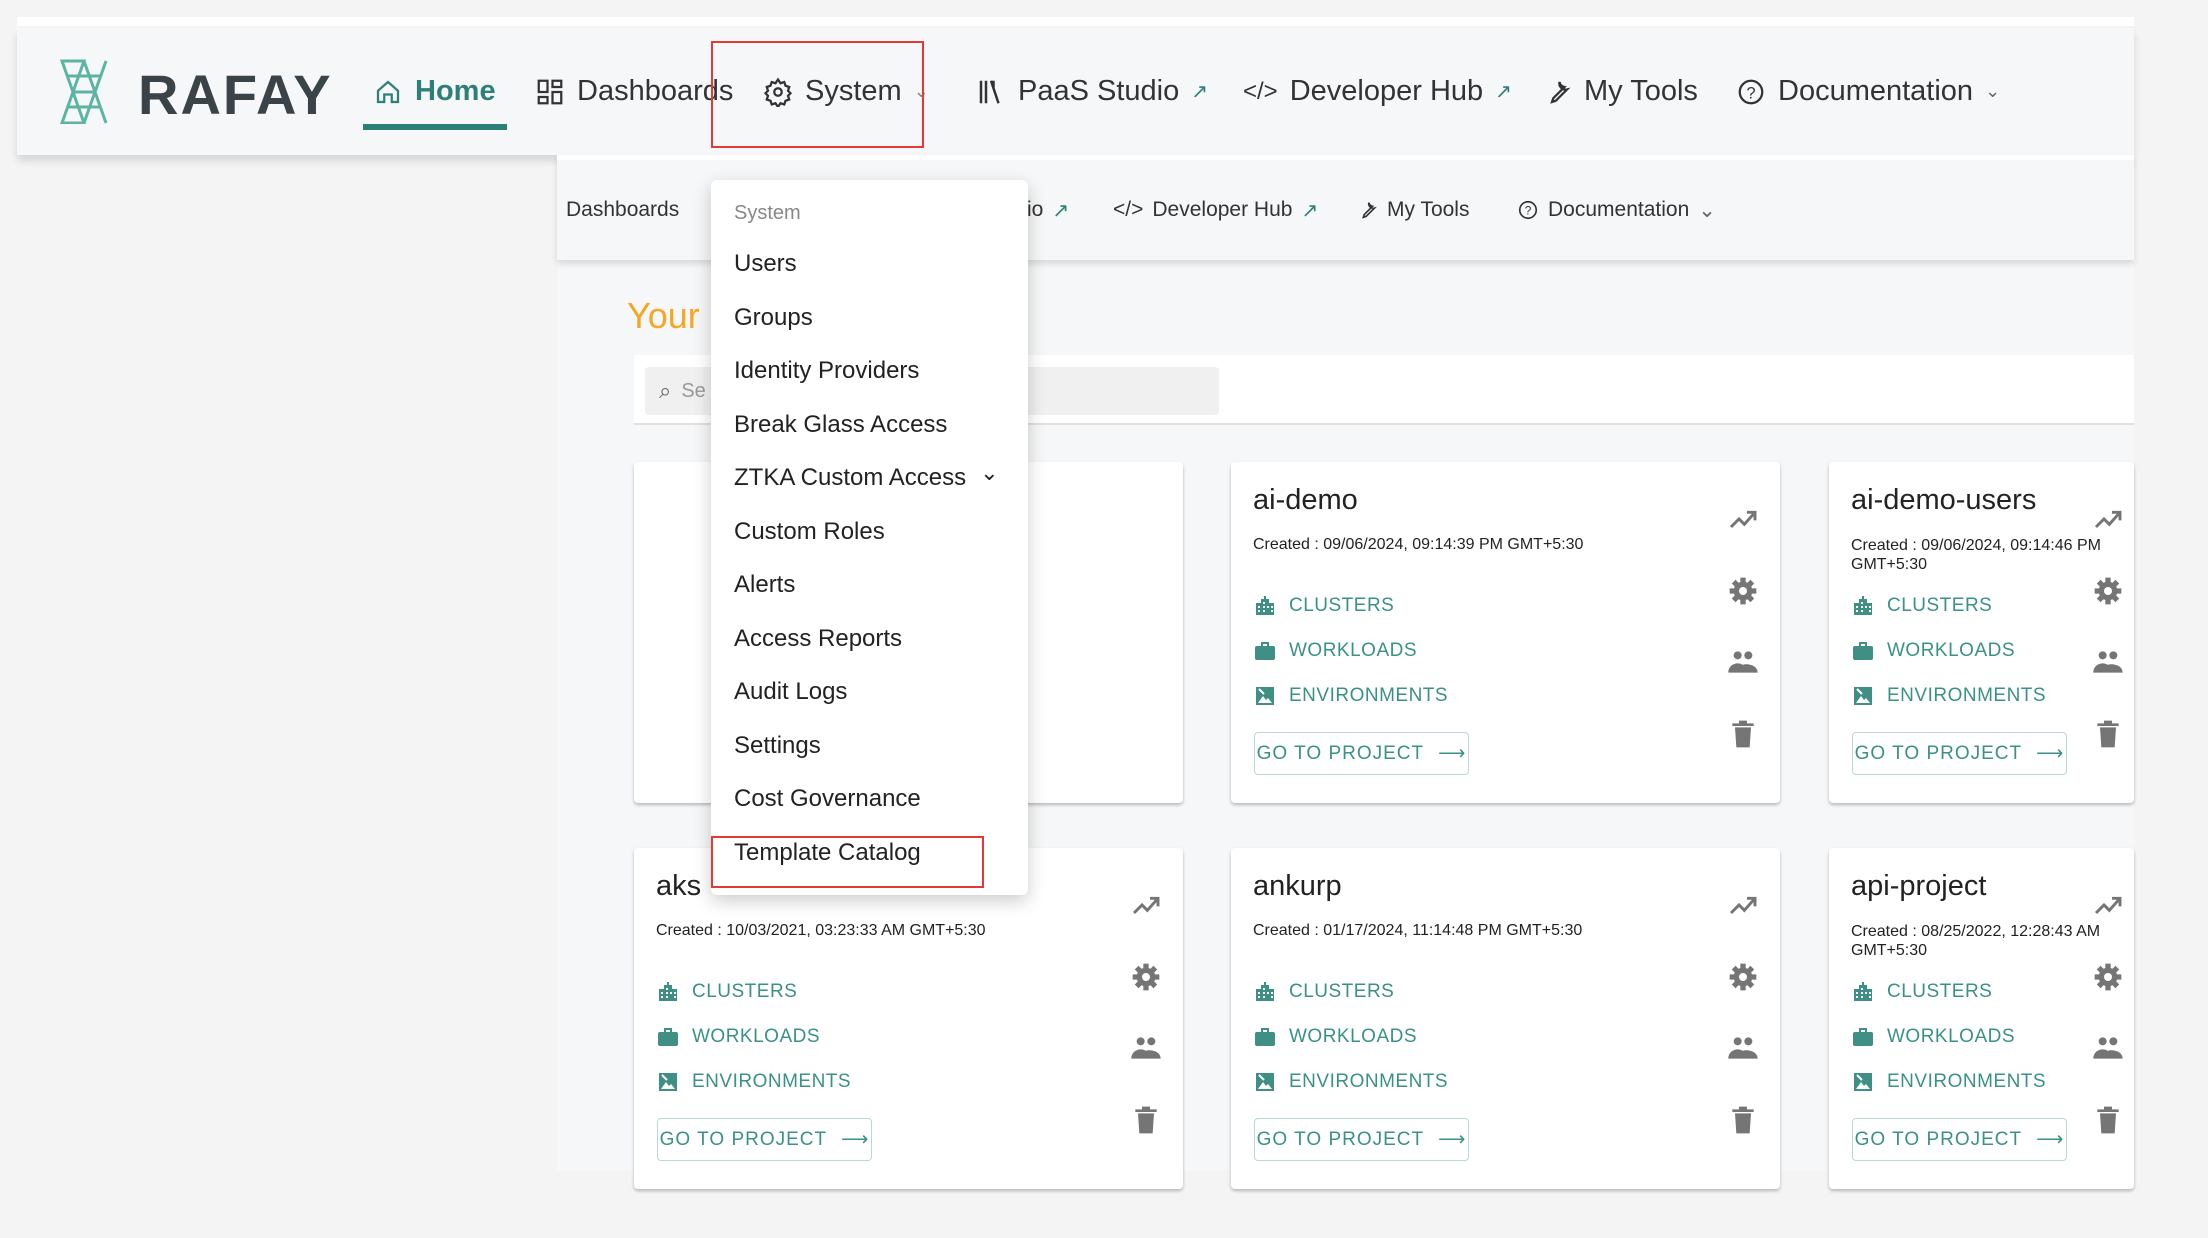 This screenshot has width=2208, height=1238. What do you see at coordinates (434, 91) in the screenshot?
I see `nav-home: Home` at bounding box center [434, 91].